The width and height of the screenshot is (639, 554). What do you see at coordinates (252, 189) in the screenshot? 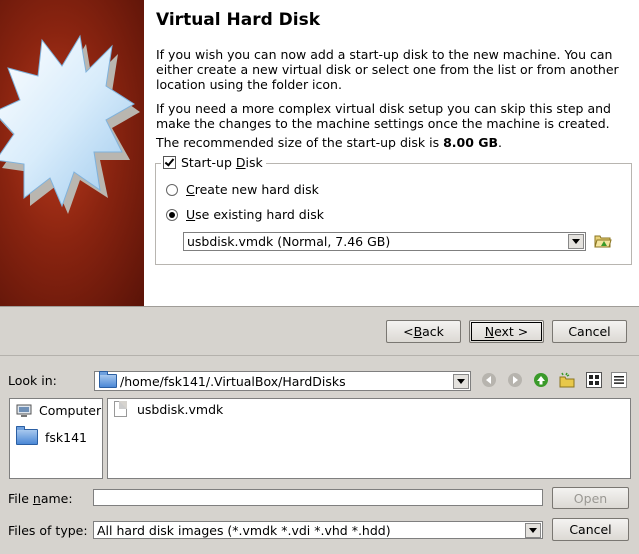
I see `create-new-disk-label: Create new hard disk` at bounding box center [252, 189].